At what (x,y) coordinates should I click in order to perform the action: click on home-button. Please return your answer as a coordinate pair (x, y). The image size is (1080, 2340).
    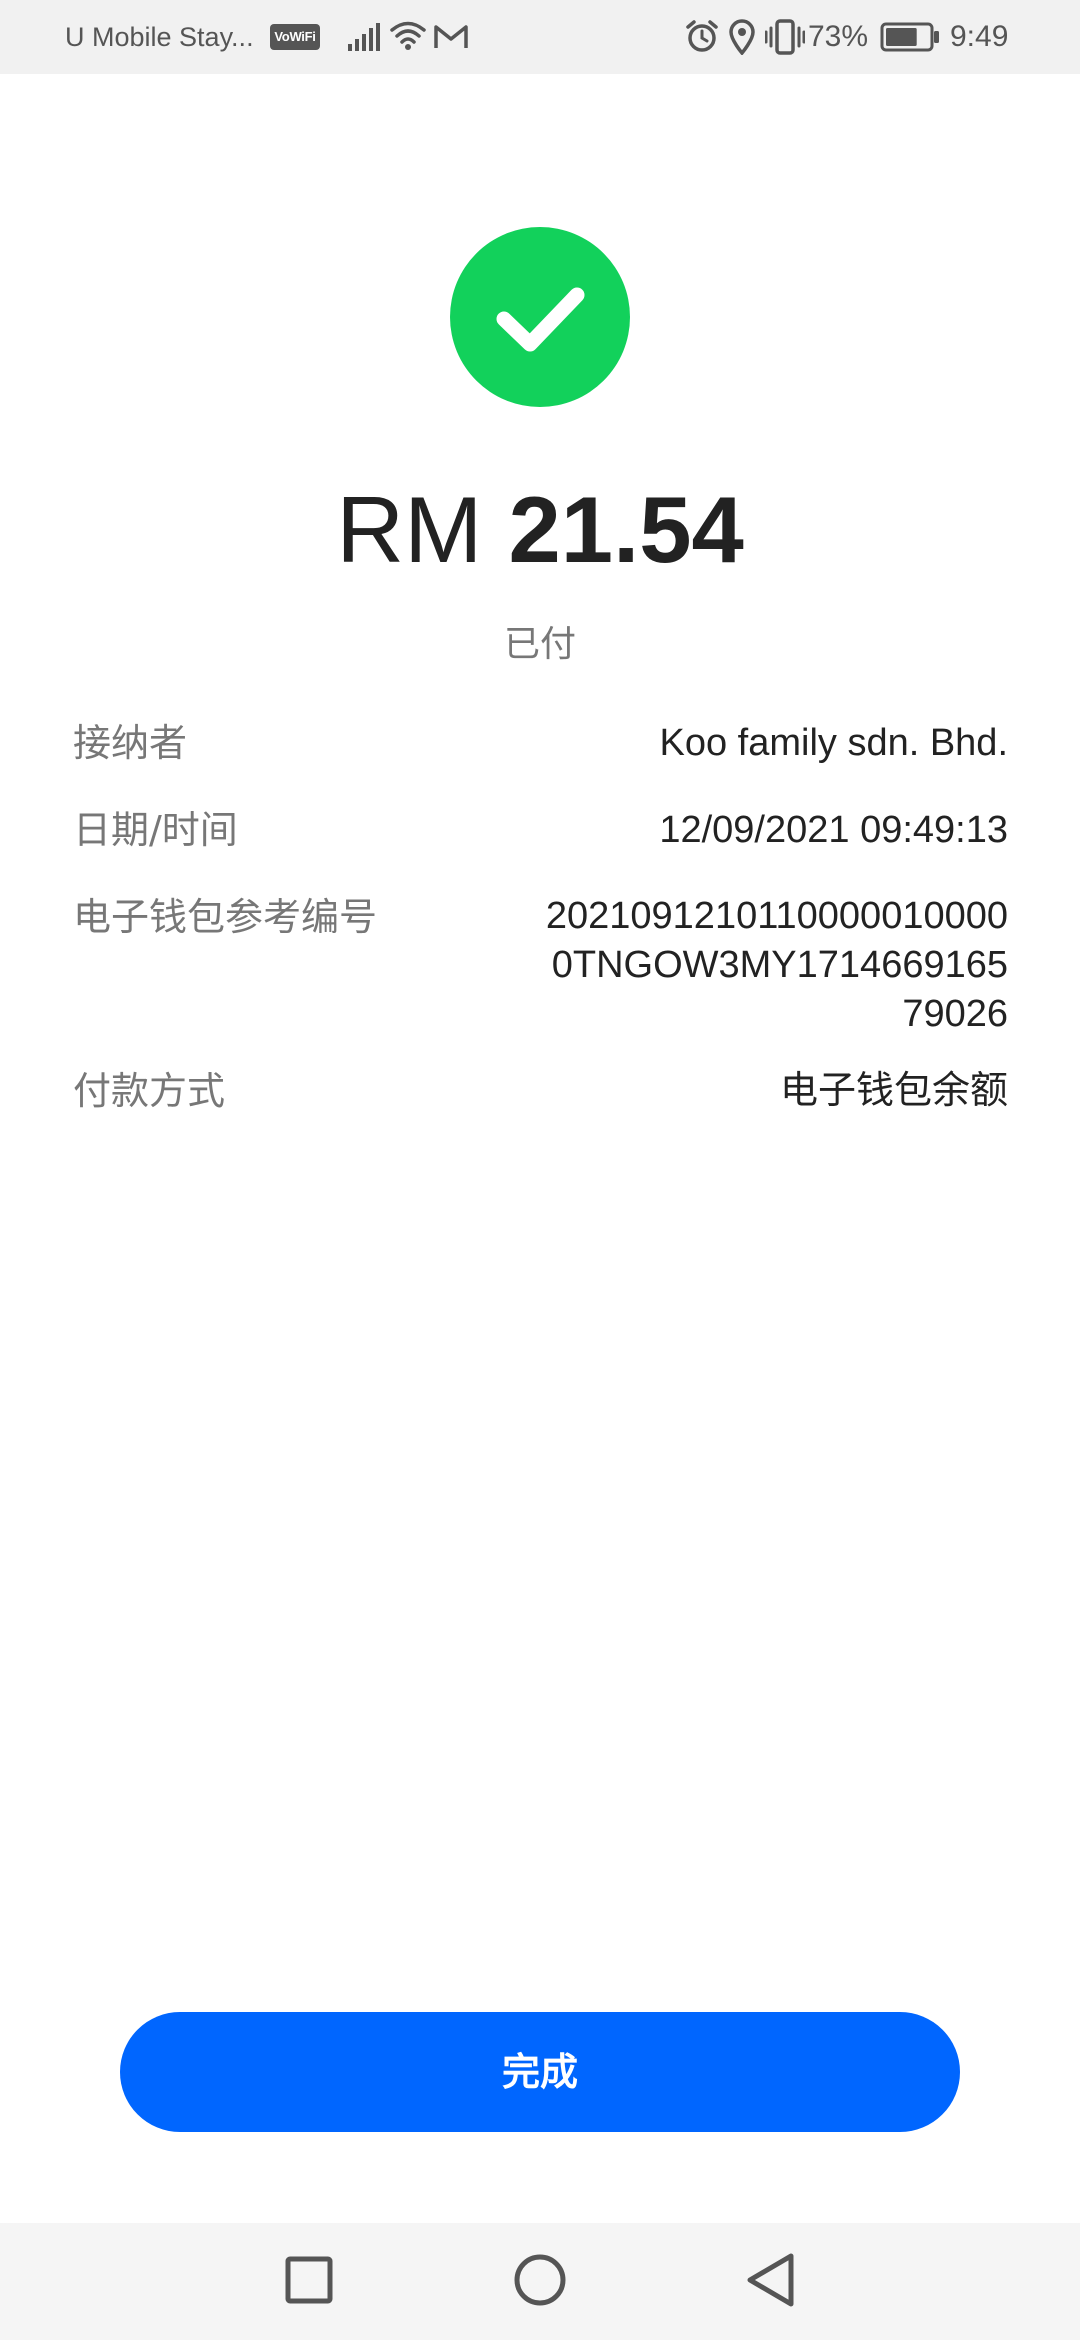
    Looking at the image, I should click on (540, 2281).